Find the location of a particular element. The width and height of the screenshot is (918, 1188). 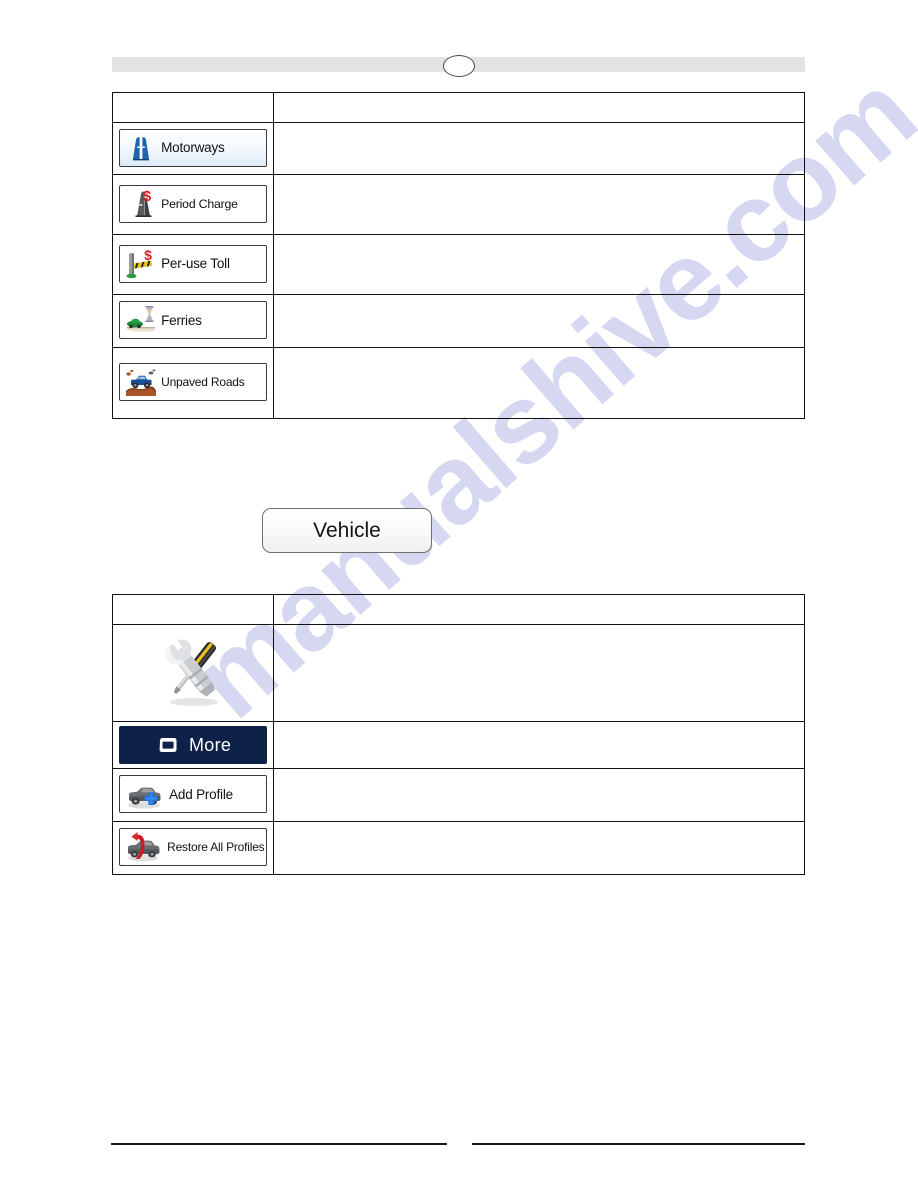

table-row: Add Profile is located at coordinates (458, 795).